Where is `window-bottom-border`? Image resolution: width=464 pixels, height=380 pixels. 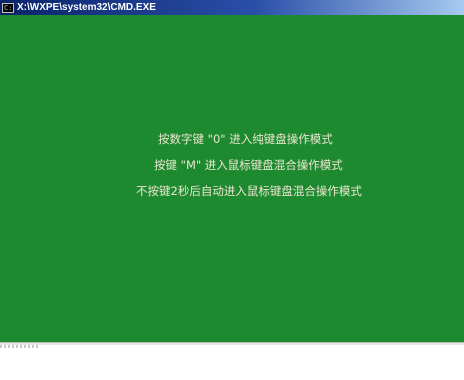 window-bottom-border is located at coordinates (232, 343).